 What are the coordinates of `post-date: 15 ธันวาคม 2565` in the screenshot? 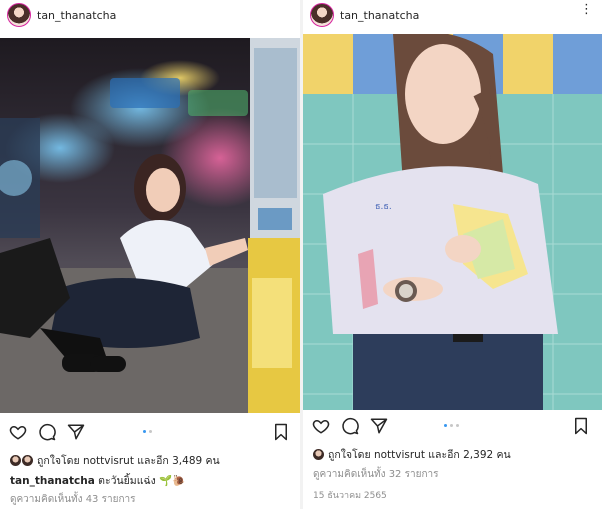 It's located at (350, 496).